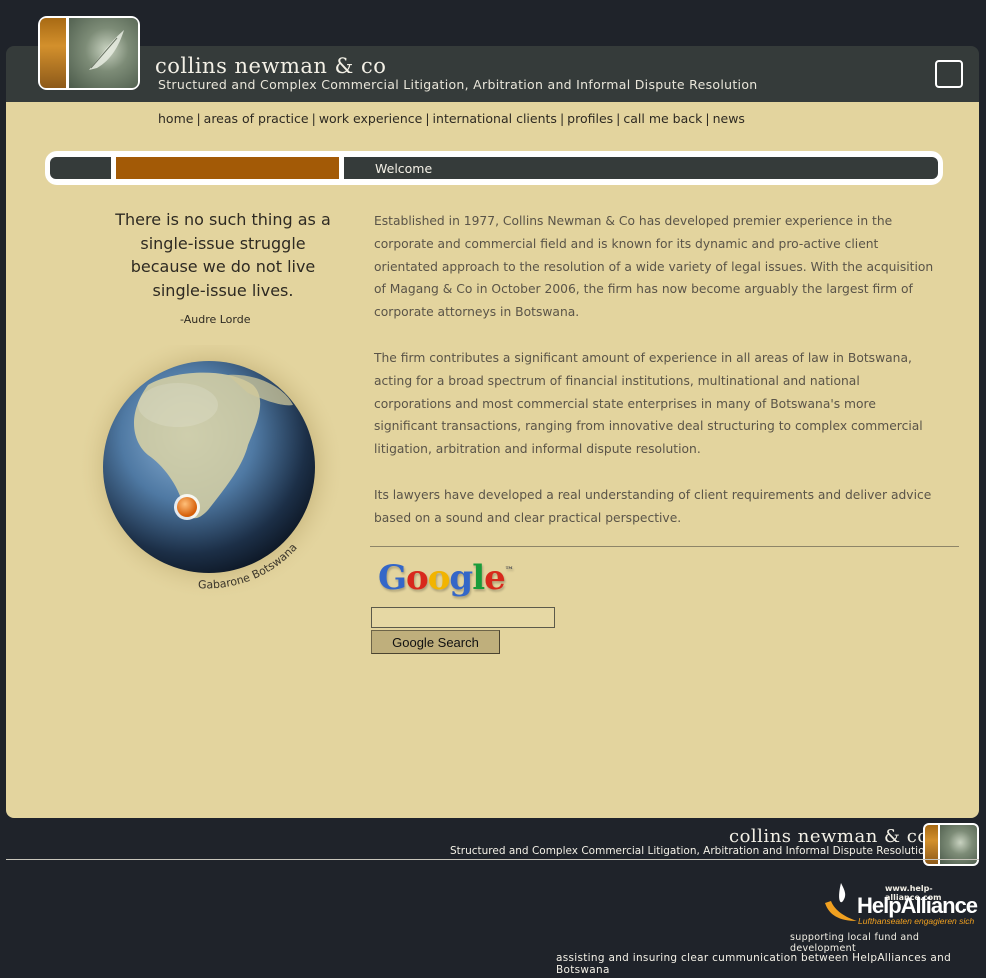  I want to click on window-toggle-button, so click(949, 74).